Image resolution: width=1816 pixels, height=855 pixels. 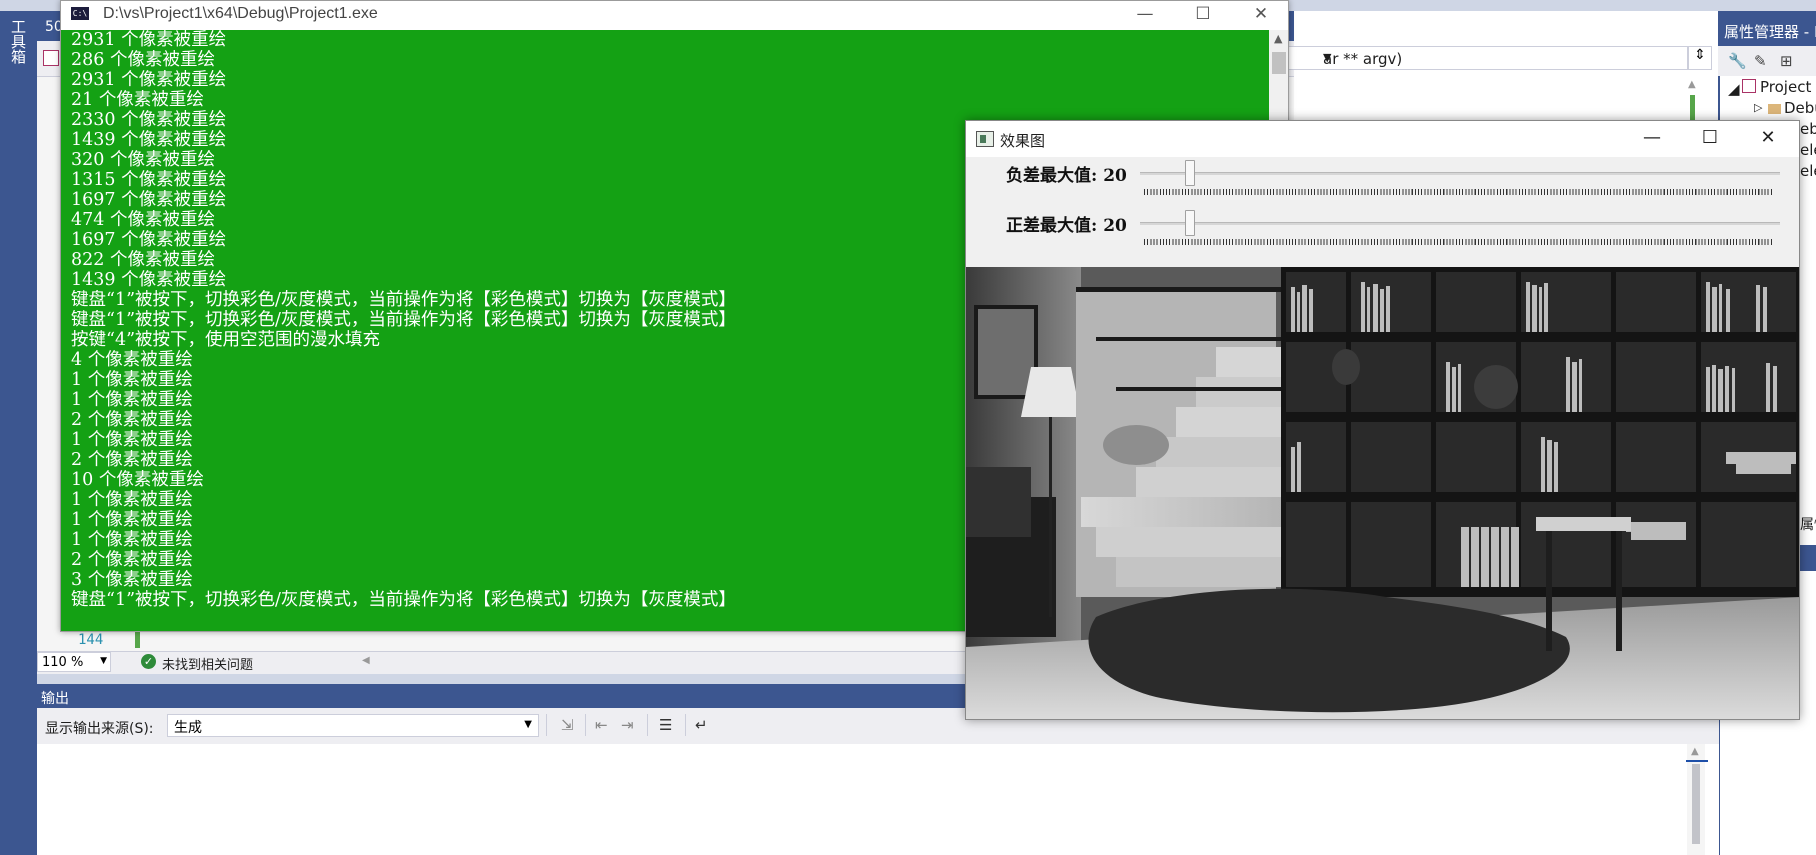 What do you see at coordinates (1697, 761) in the screenshot?
I see `output-scroll-marker` at bounding box center [1697, 761].